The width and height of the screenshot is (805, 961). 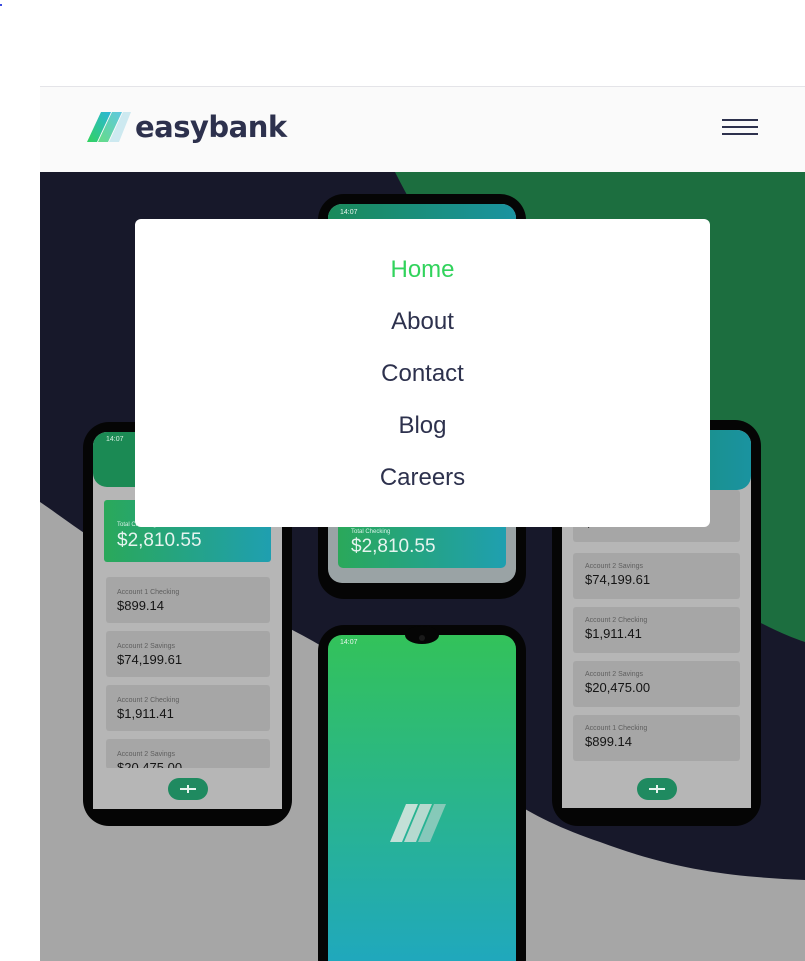 What do you see at coordinates (422, 129) in the screenshot?
I see `site-header: easybank` at bounding box center [422, 129].